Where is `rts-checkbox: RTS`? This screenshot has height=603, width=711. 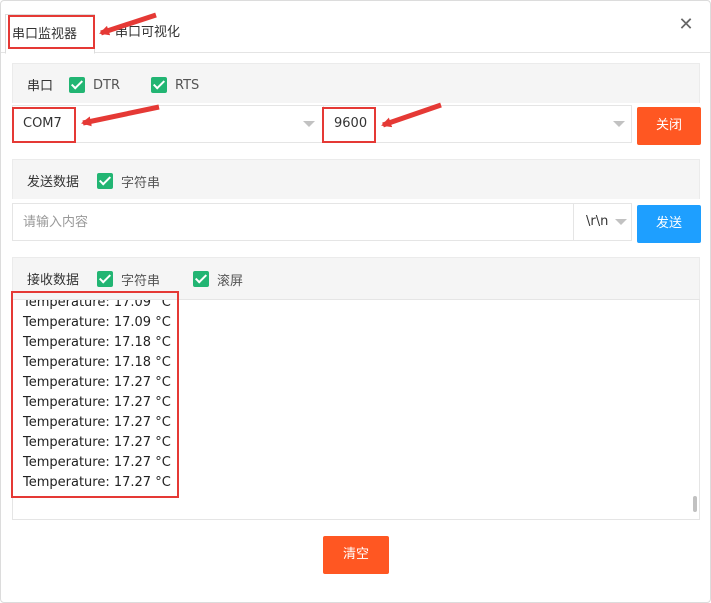
rts-checkbox: RTS is located at coordinates (175, 85).